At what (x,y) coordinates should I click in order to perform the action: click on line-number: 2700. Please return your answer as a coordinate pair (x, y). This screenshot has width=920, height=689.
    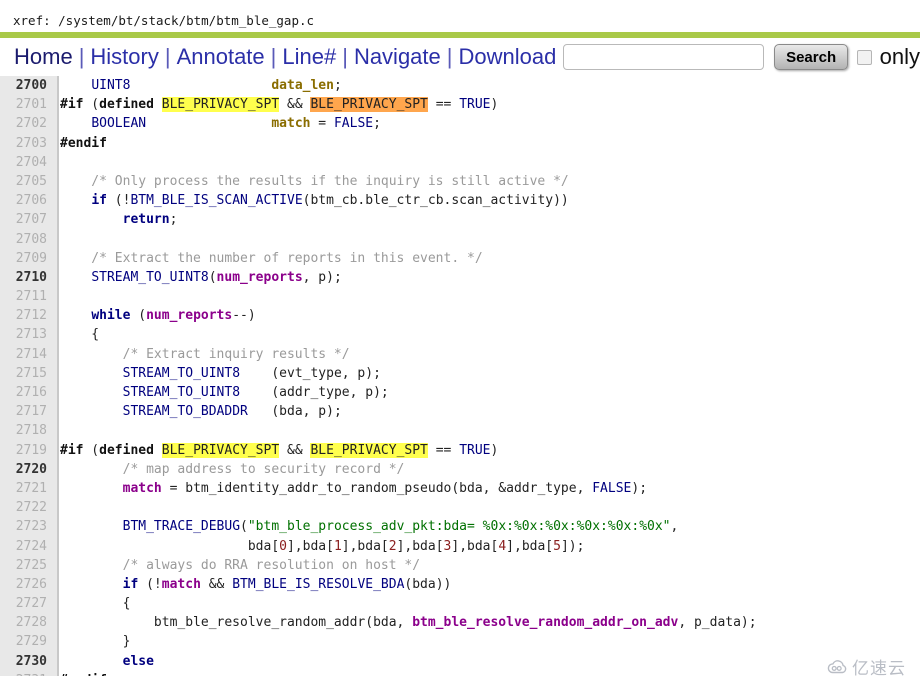
    Looking at the image, I should click on (25, 85).